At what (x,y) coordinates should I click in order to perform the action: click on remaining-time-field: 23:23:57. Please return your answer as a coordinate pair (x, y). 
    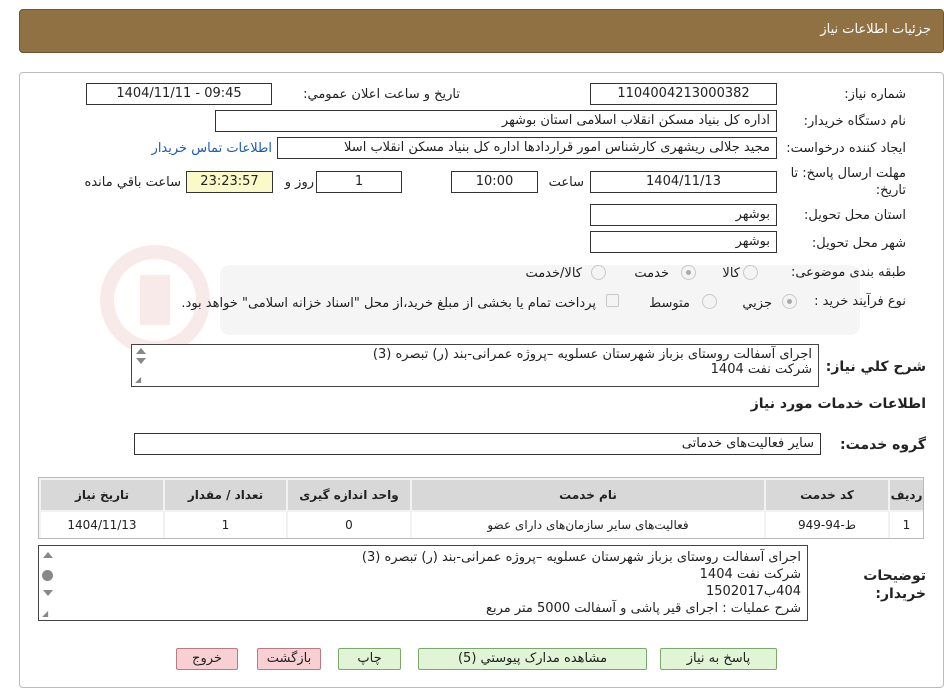
    Looking at the image, I should click on (229, 182).